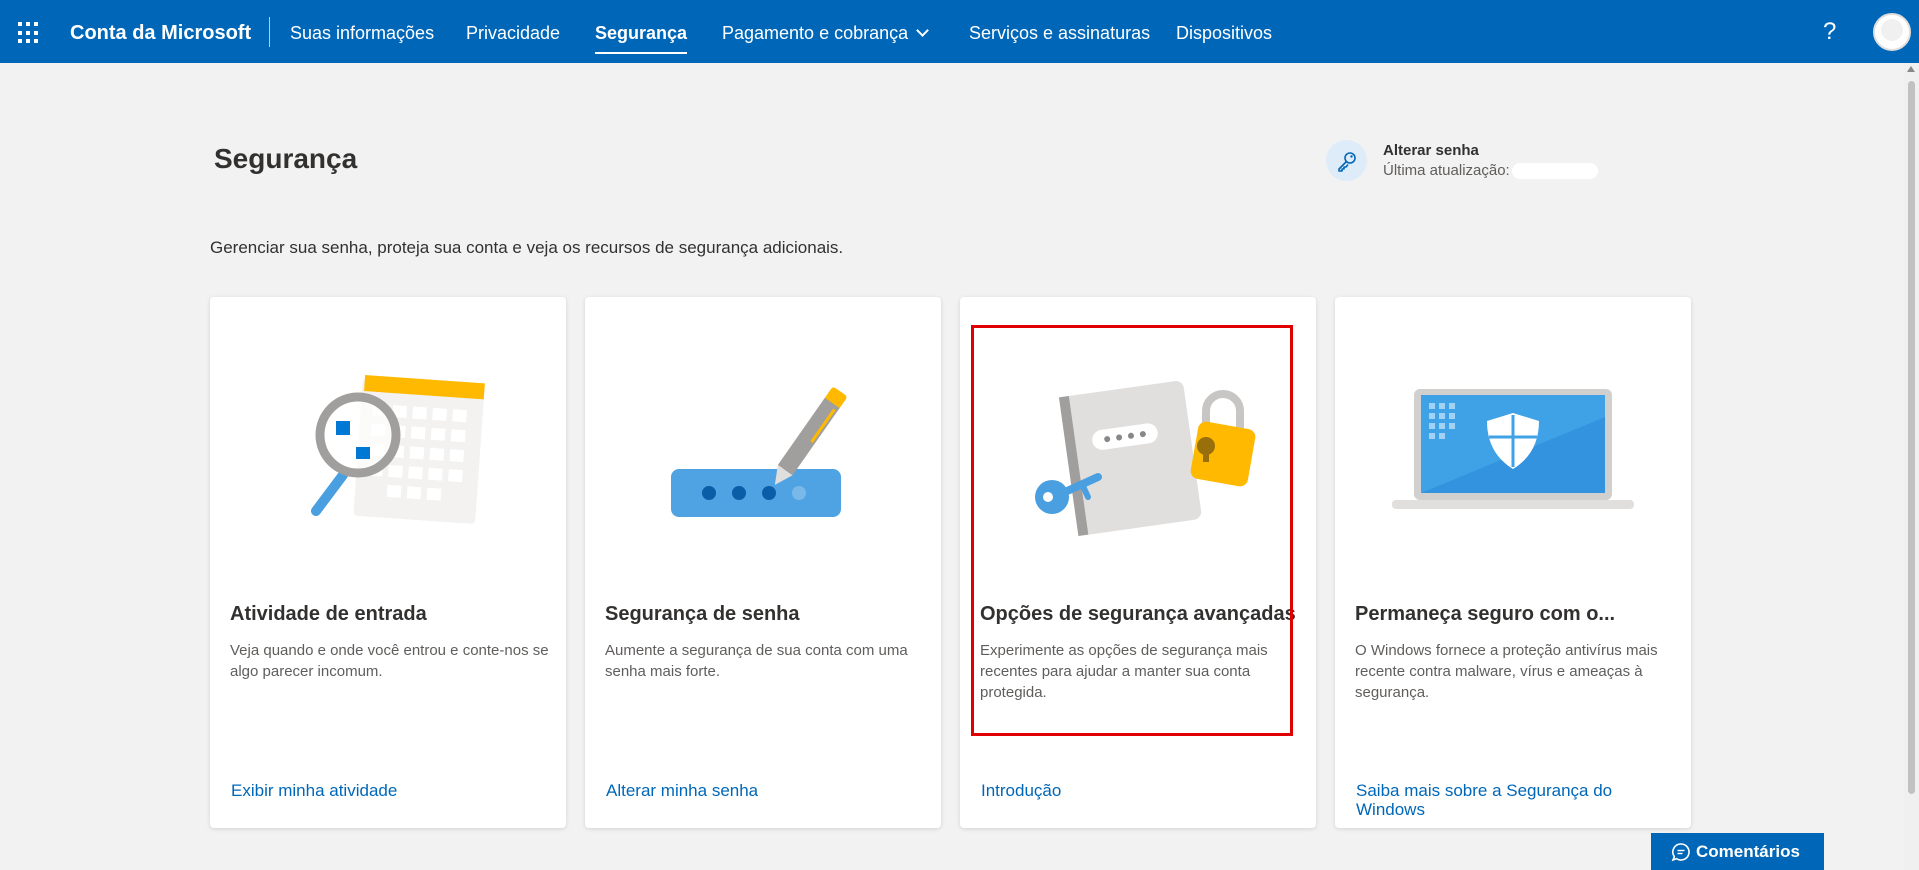 This screenshot has height=870, width=1919. I want to click on last-updated-label: Última atualização:, so click(1446, 170).